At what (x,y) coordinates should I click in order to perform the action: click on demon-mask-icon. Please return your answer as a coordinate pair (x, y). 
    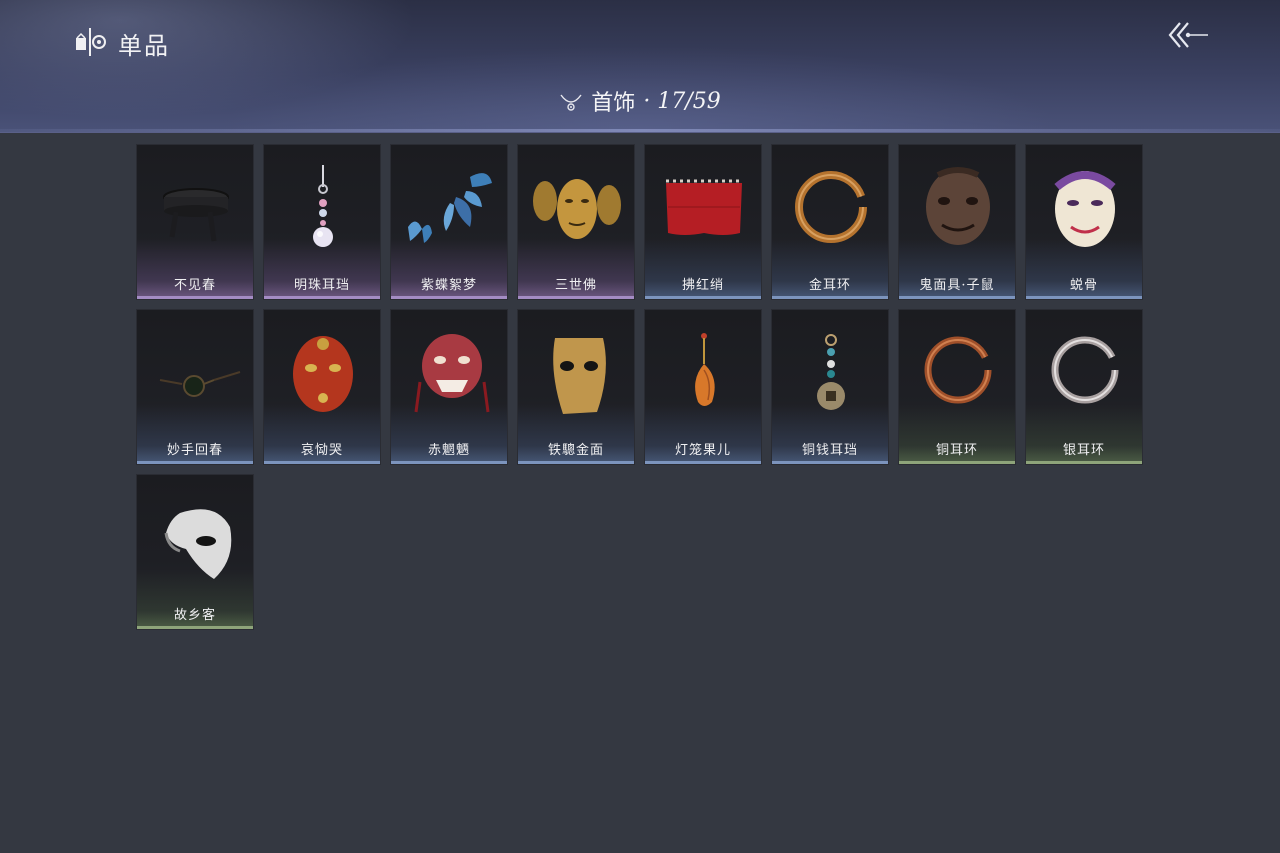
    Looking at the image, I should click on (452, 373).